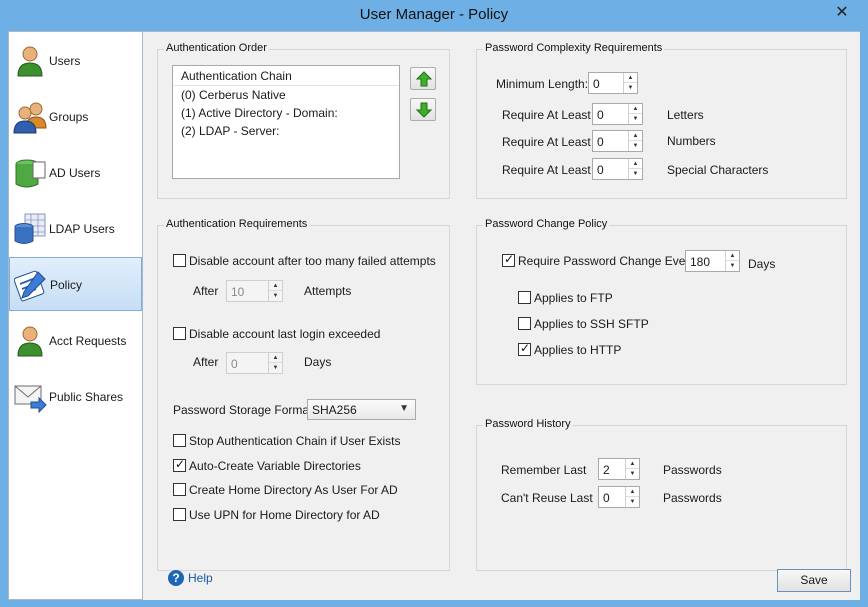 The height and width of the screenshot is (607, 868). Describe the element at coordinates (254, 363) in the screenshot. I see `last-login-days-spinner: 0 ▲ ▼` at that location.